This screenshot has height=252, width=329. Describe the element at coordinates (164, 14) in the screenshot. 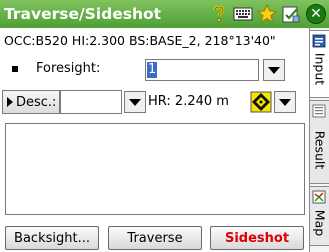

I see `title-bar: Traverse/Sideshot ✕` at that location.